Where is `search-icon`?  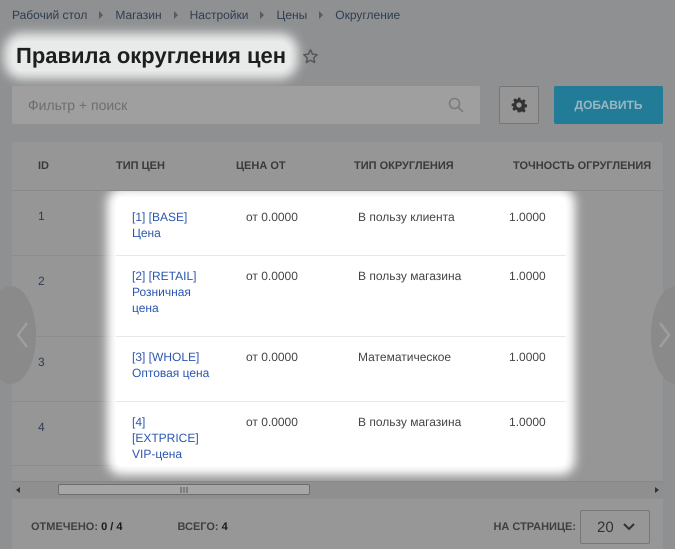
search-icon is located at coordinates (456, 105).